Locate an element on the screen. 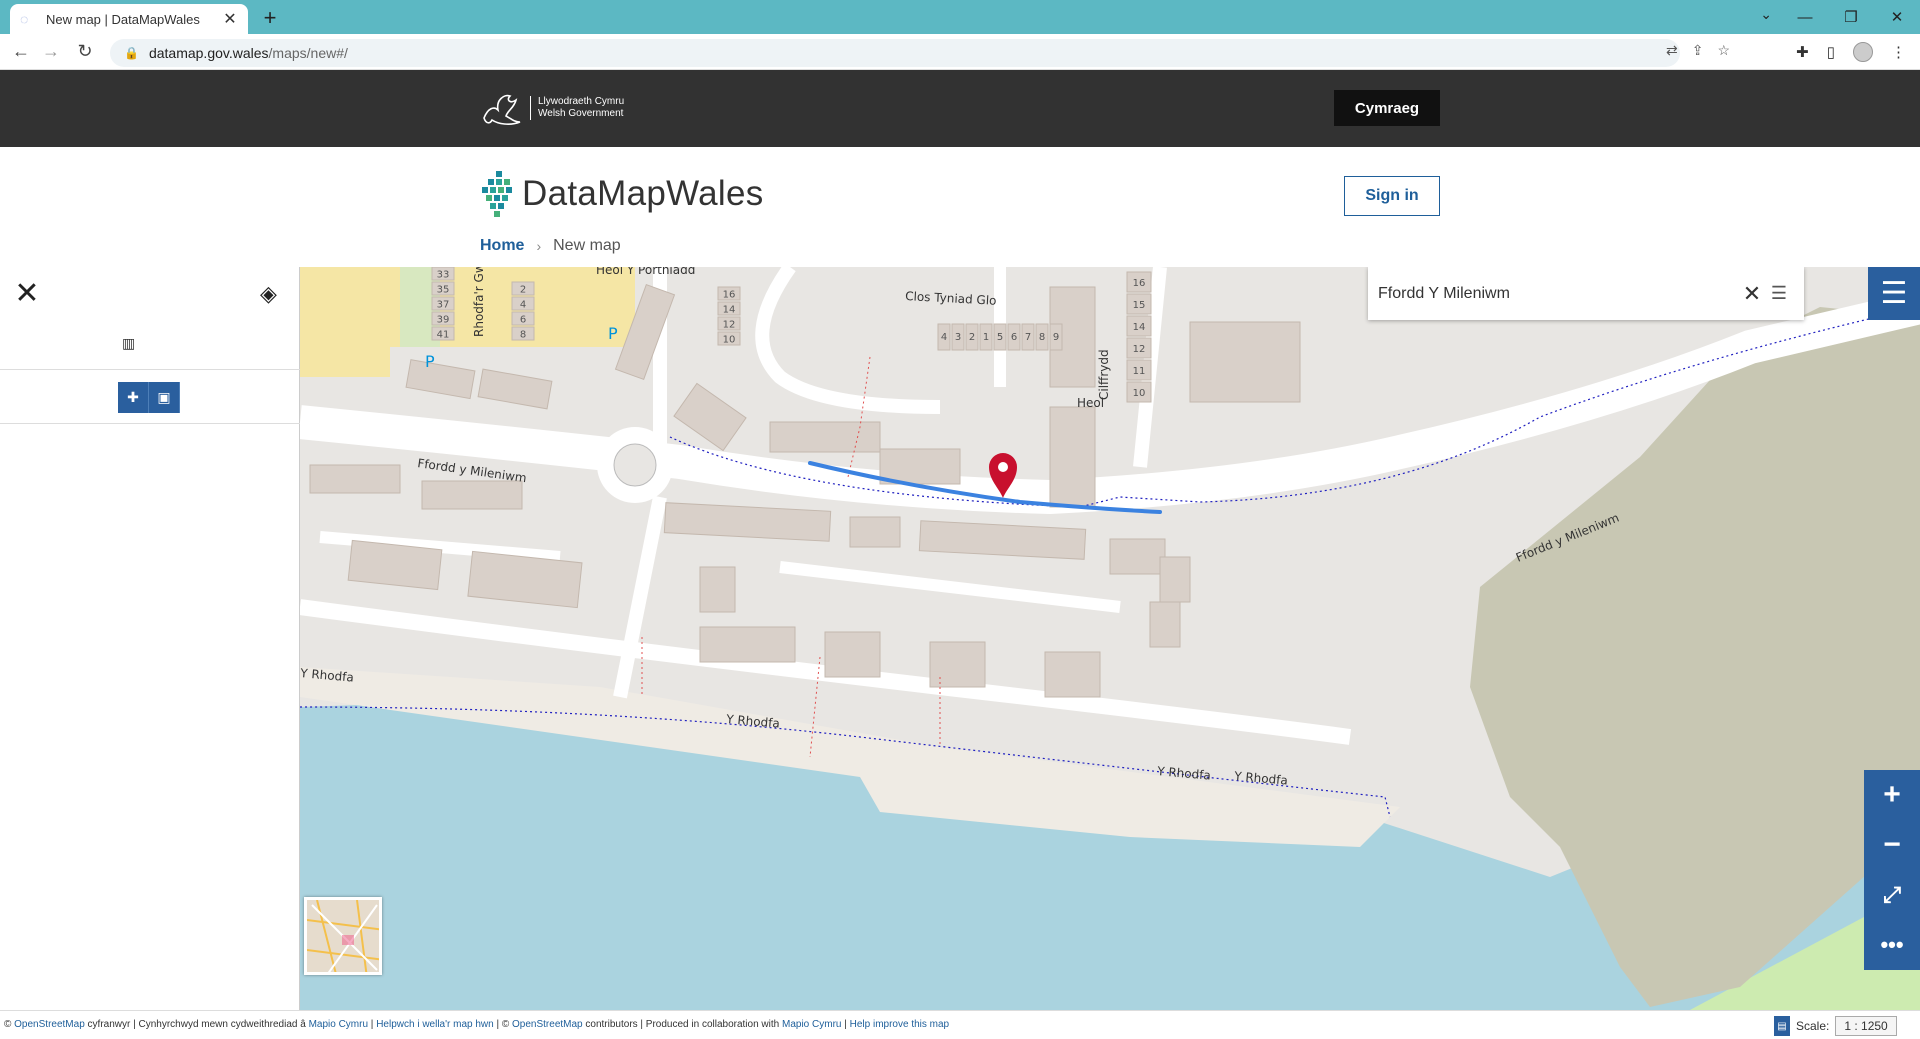 This screenshot has width=1920, height=1039. tab-close-icon: ✕ is located at coordinates (230, 19).